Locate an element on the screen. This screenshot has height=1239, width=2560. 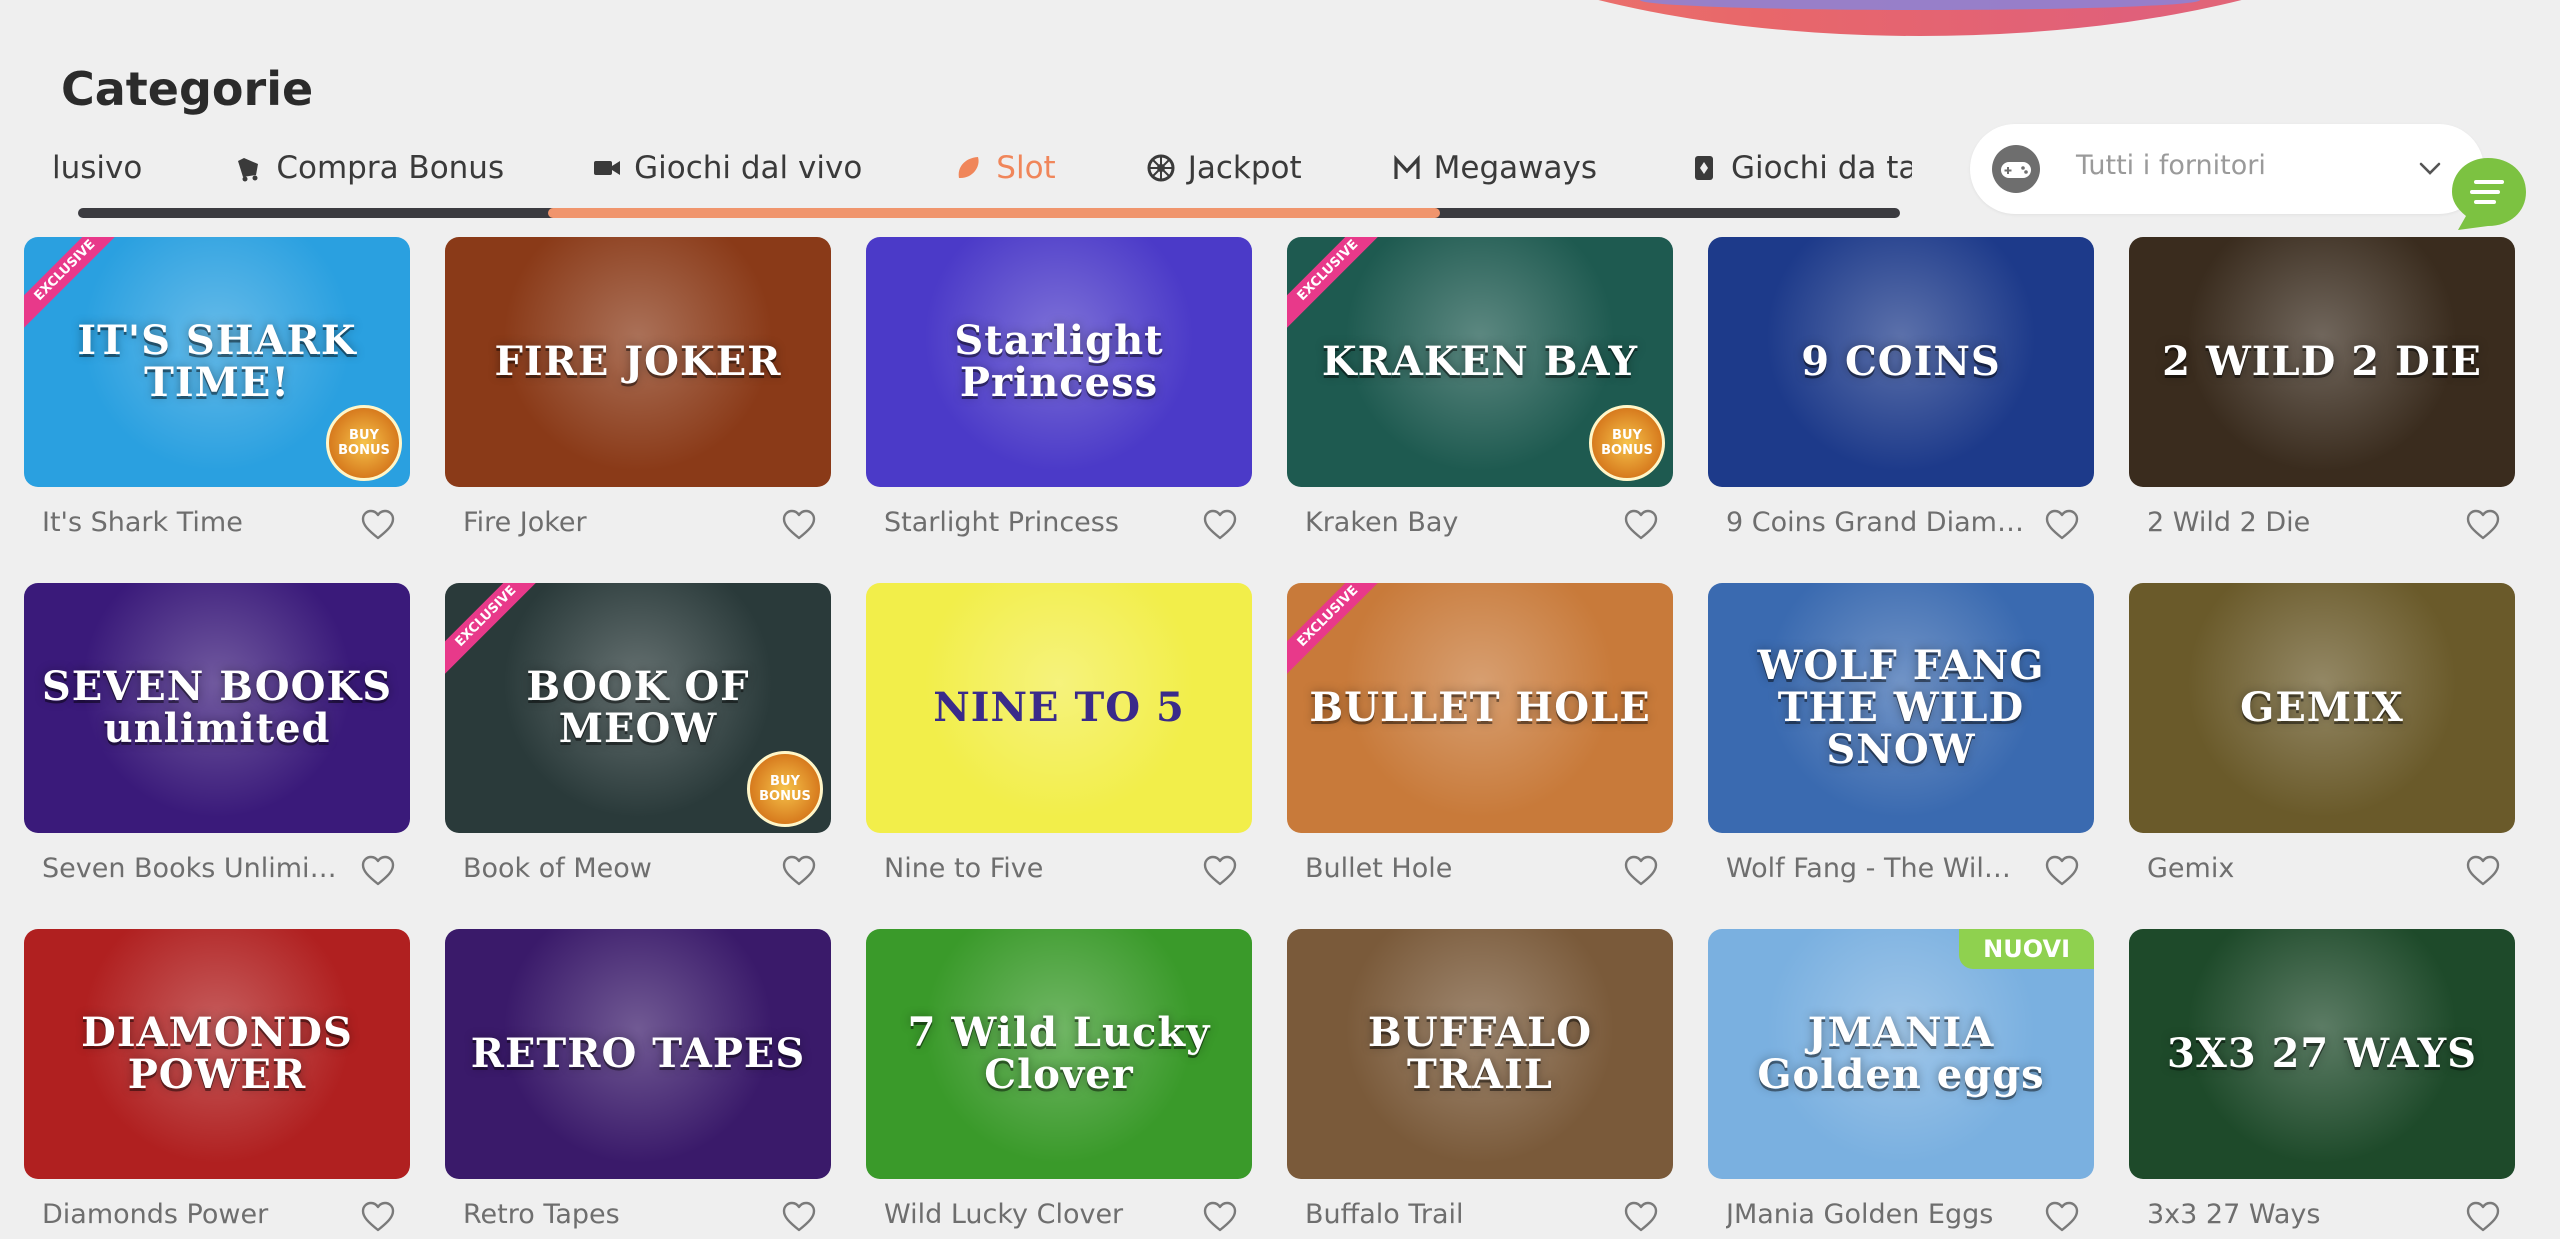
game-thumbnail: JMANIA Golden eggs NUOVI is located at coordinates (1901, 1054).